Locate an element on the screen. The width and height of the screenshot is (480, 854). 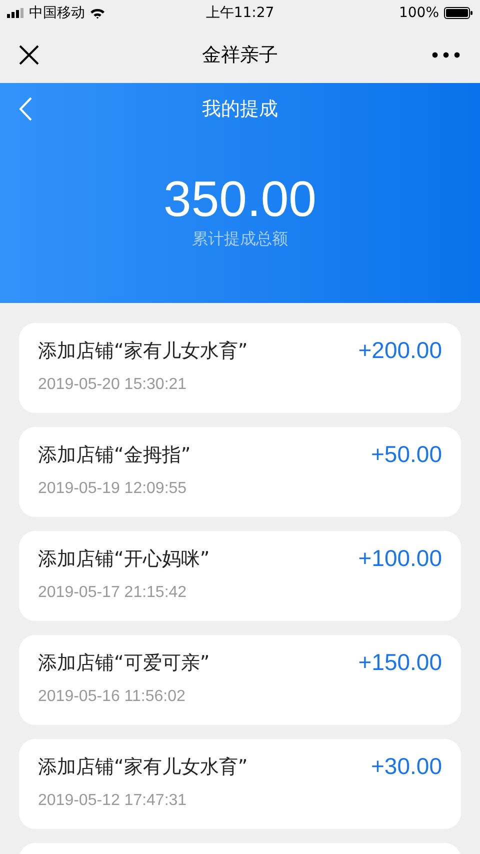
record-amount: +30.00 is located at coordinates (406, 766).